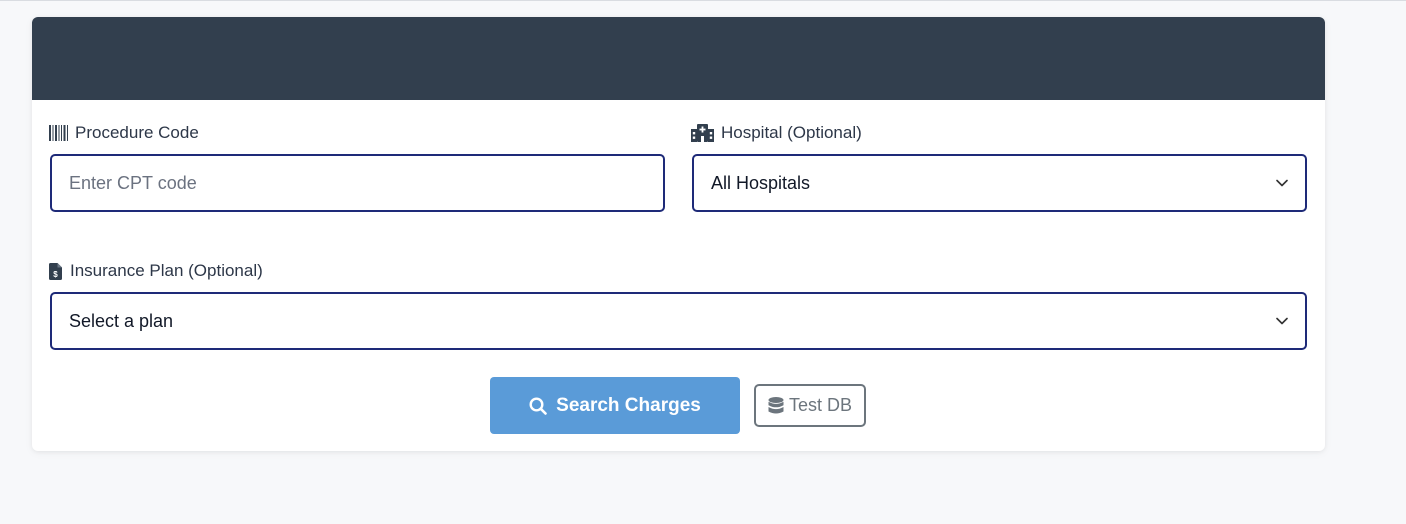 The width and height of the screenshot is (1406, 524). What do you see at coordinates (791, 132) in the screenshot?
I see `hospital-label-text: Hospital (Optional)` at bounding box center [791, 132].